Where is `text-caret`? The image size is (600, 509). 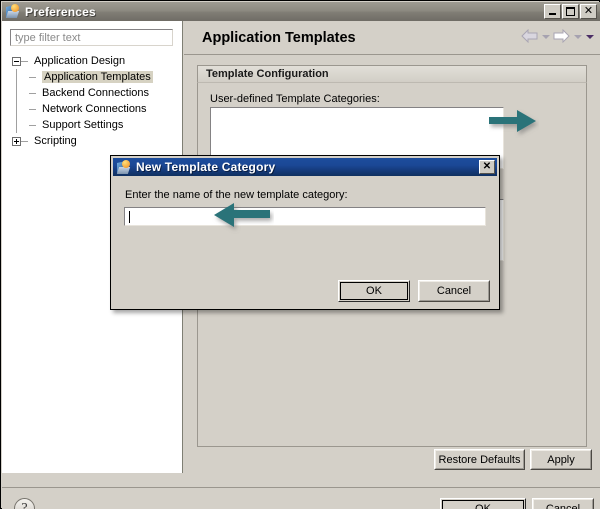 text-caret is located at coordinates (129, 217).